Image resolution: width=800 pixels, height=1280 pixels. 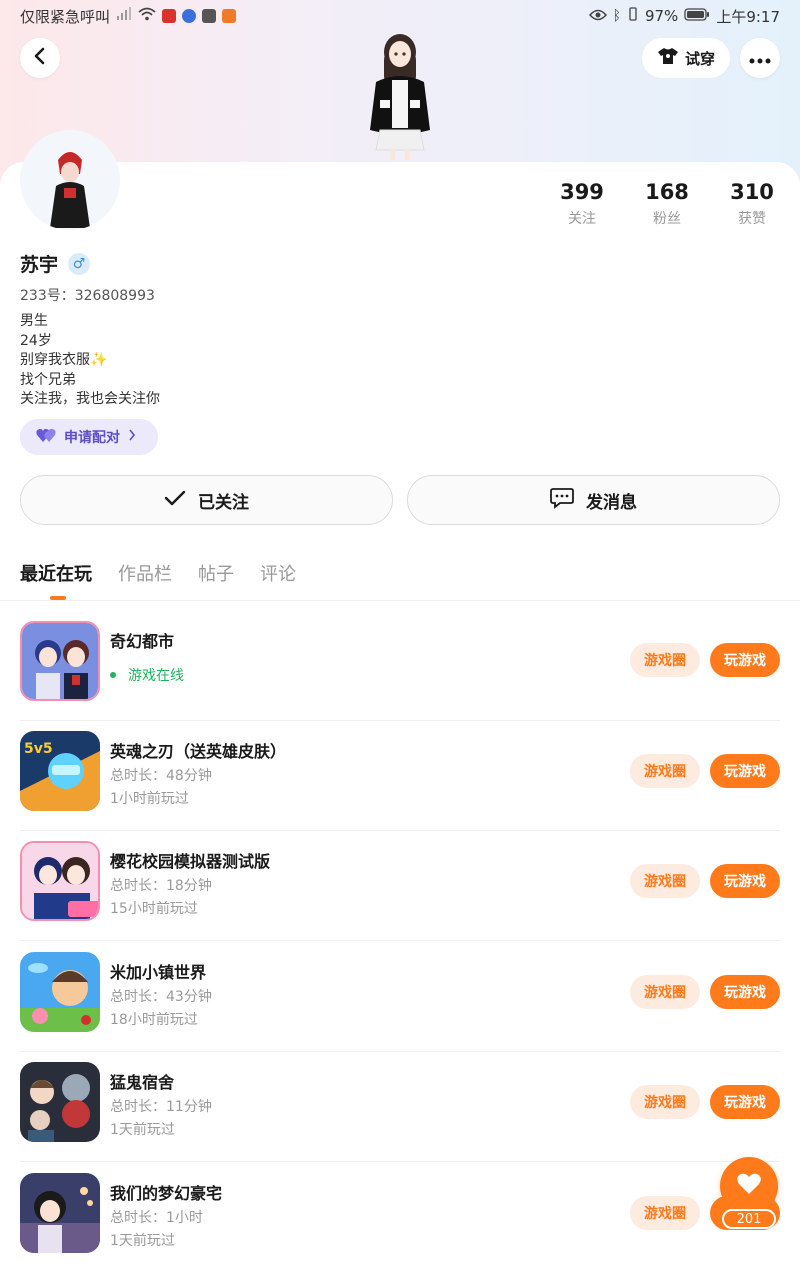 I want to click on like-fab-button, so click(x=749, y=1186).